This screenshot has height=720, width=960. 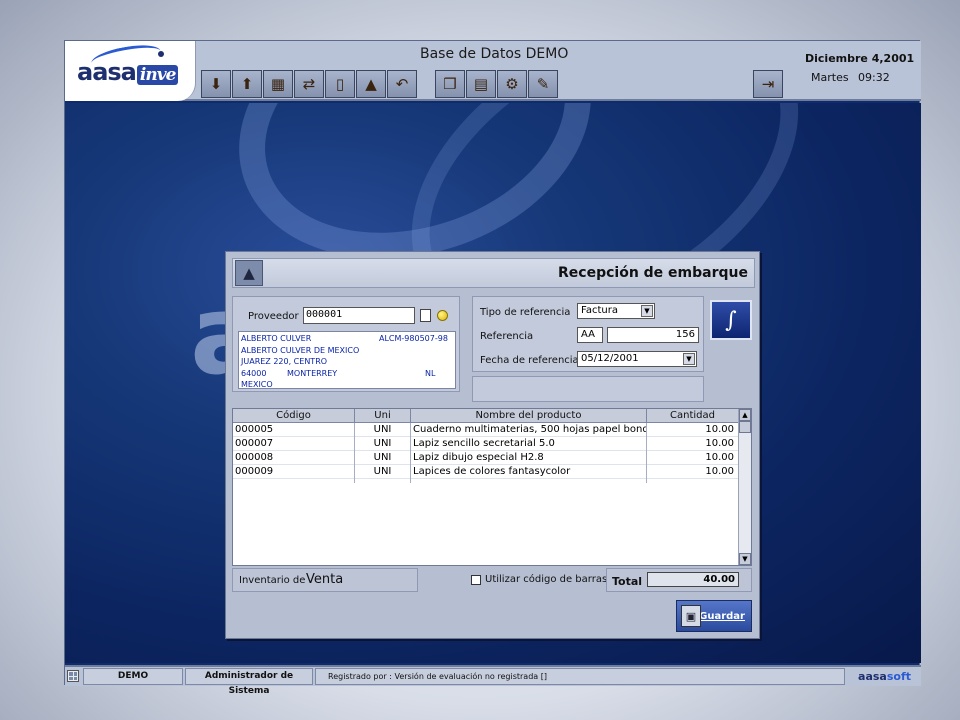 I want to click on scroll-up-icon: ▲, so click(x=745, y=415).